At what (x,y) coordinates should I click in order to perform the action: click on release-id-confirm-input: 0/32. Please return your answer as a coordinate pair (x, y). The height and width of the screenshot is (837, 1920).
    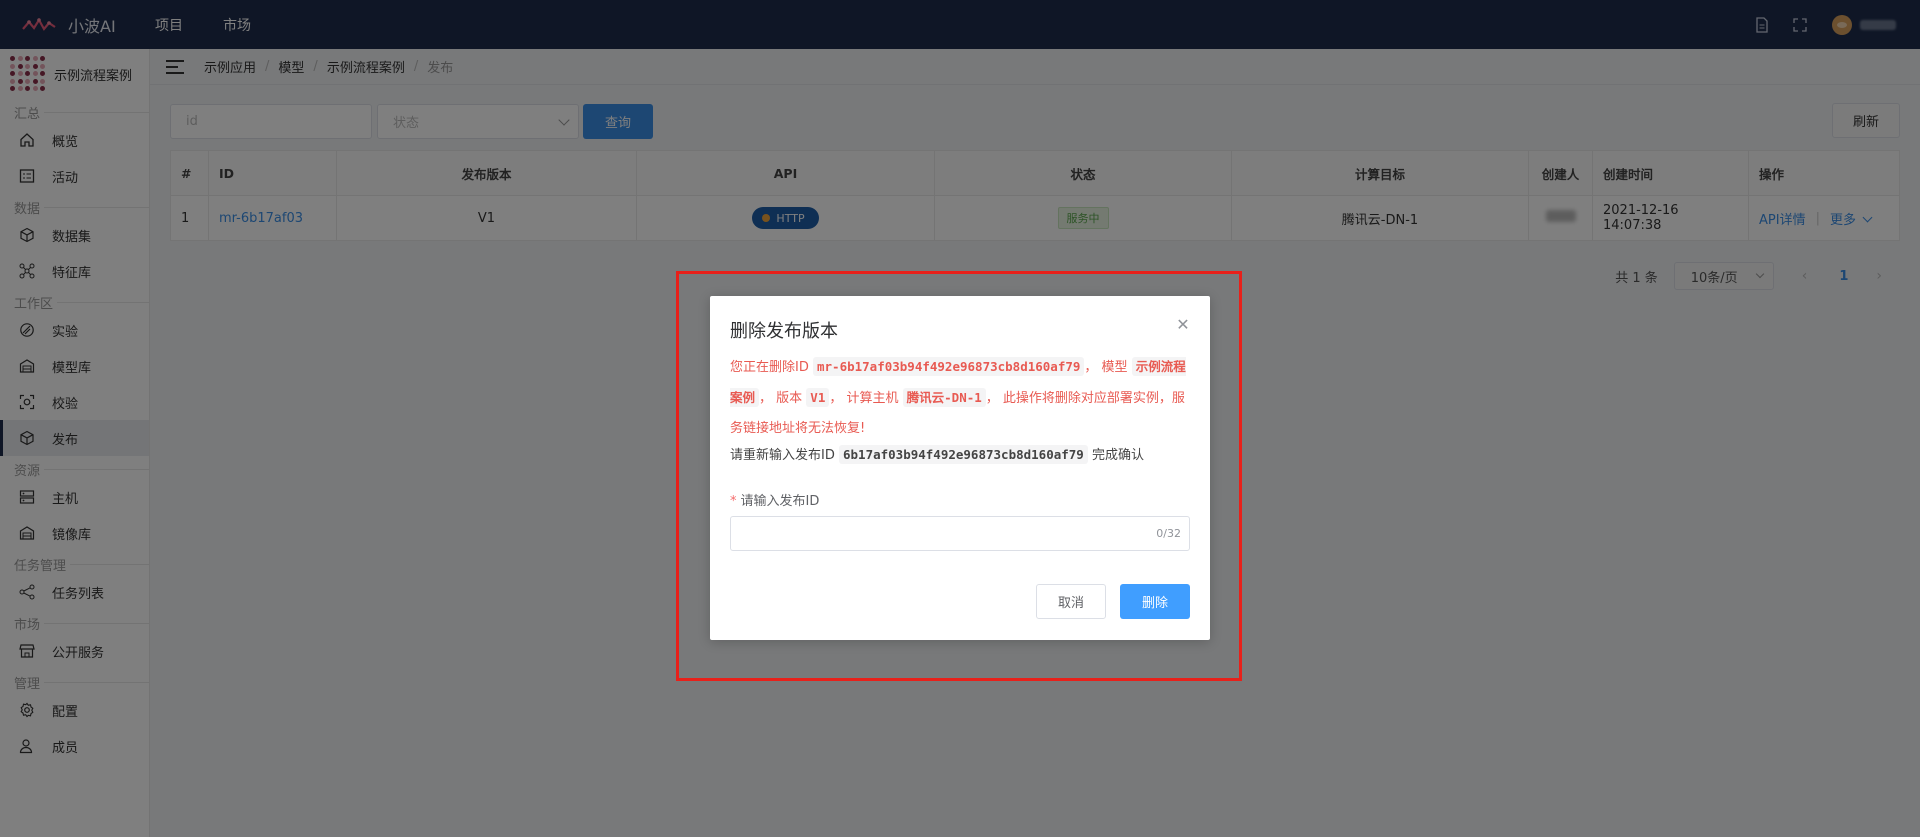
    Looking at the image, I should click on (960, 533).